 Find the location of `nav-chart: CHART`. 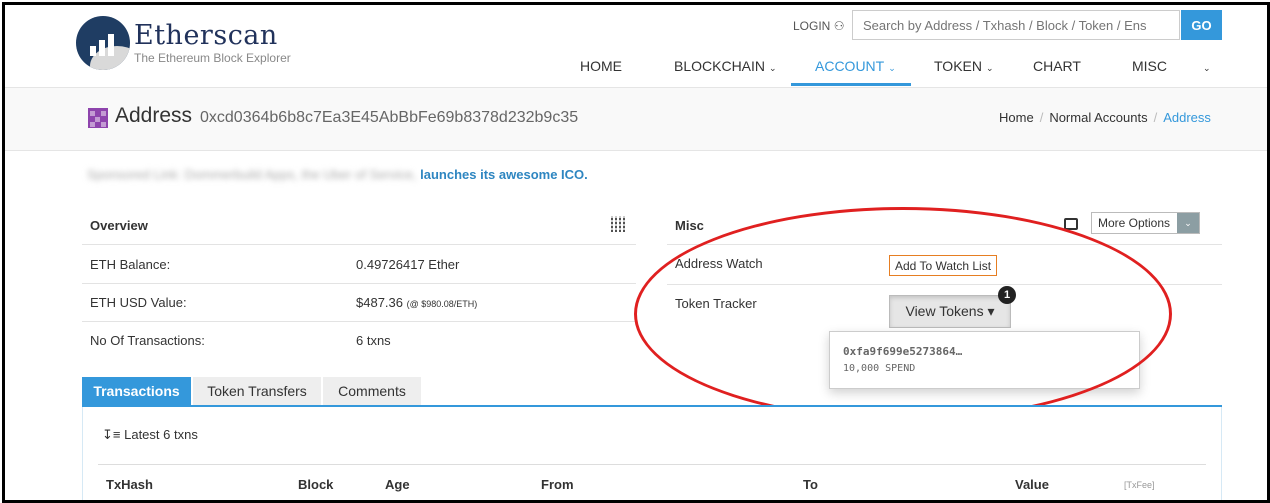

nav-chart: CHART is located at coordinates (1057, 66).